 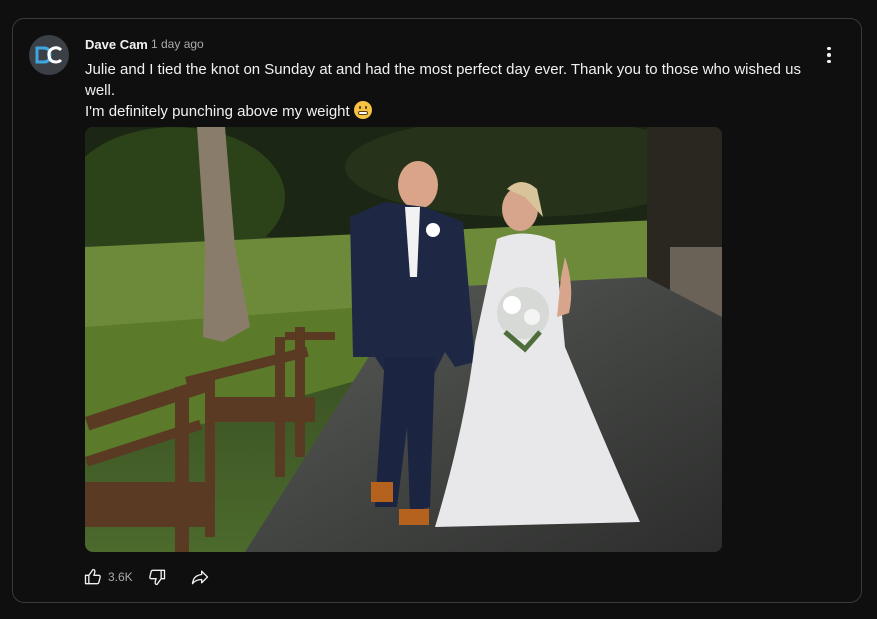 I want to click on dc-logo-icon, so click(x=49, y=55).